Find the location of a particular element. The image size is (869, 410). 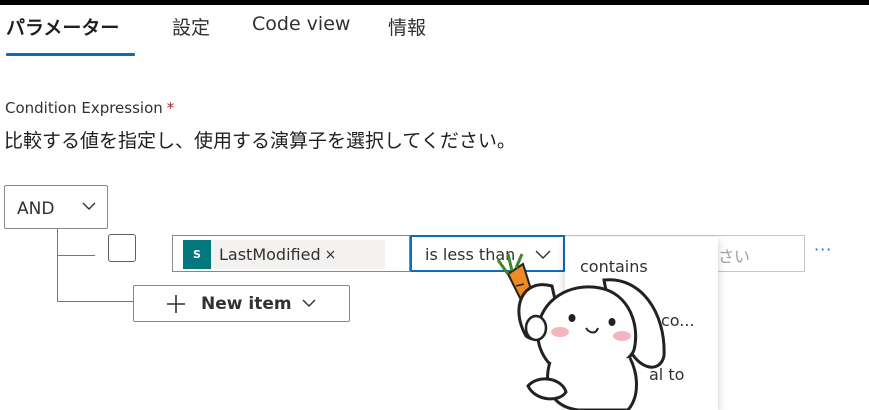

condition-description: 比較する値を指定し、使用する演算子を選択してください。 is located at coordinates (260, 141).